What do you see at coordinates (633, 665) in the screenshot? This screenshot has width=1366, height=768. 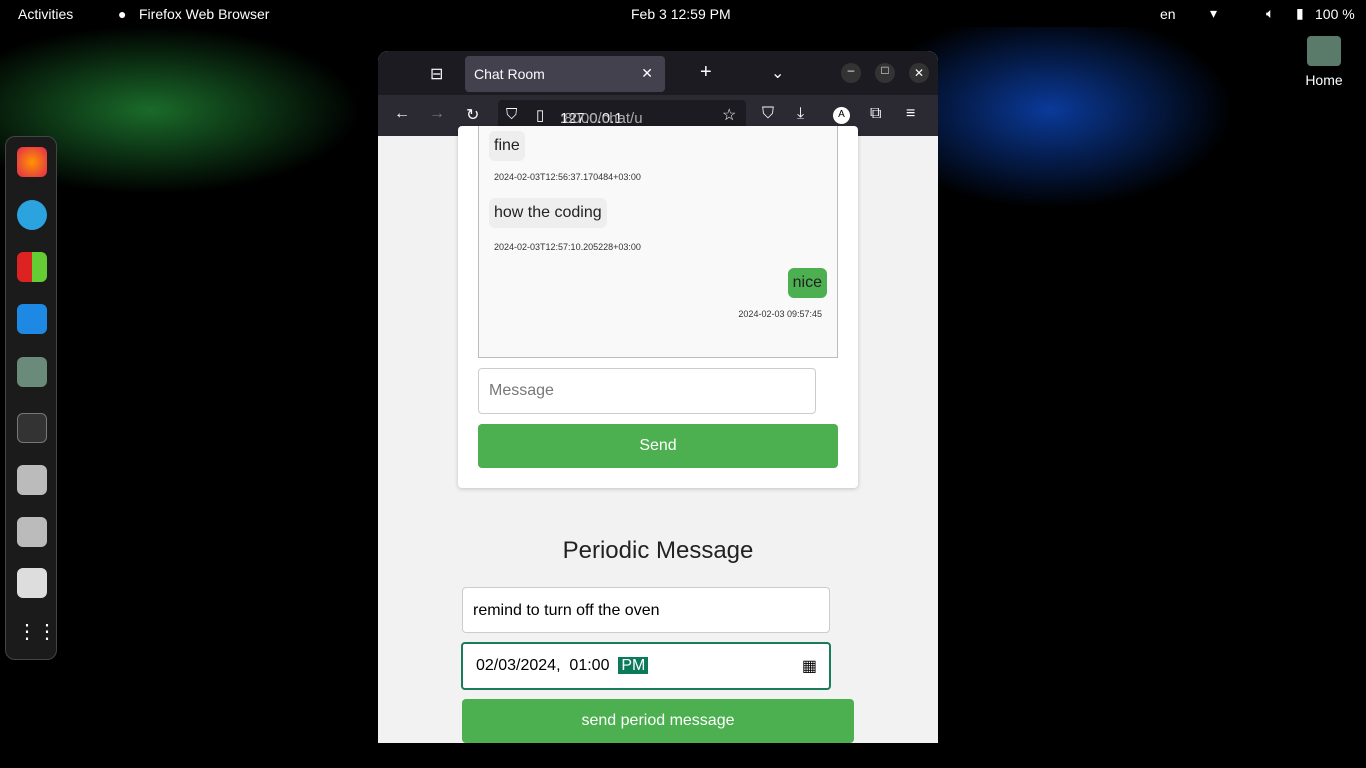 I see `ampm-value: PM` at bounding box center [633, 665].